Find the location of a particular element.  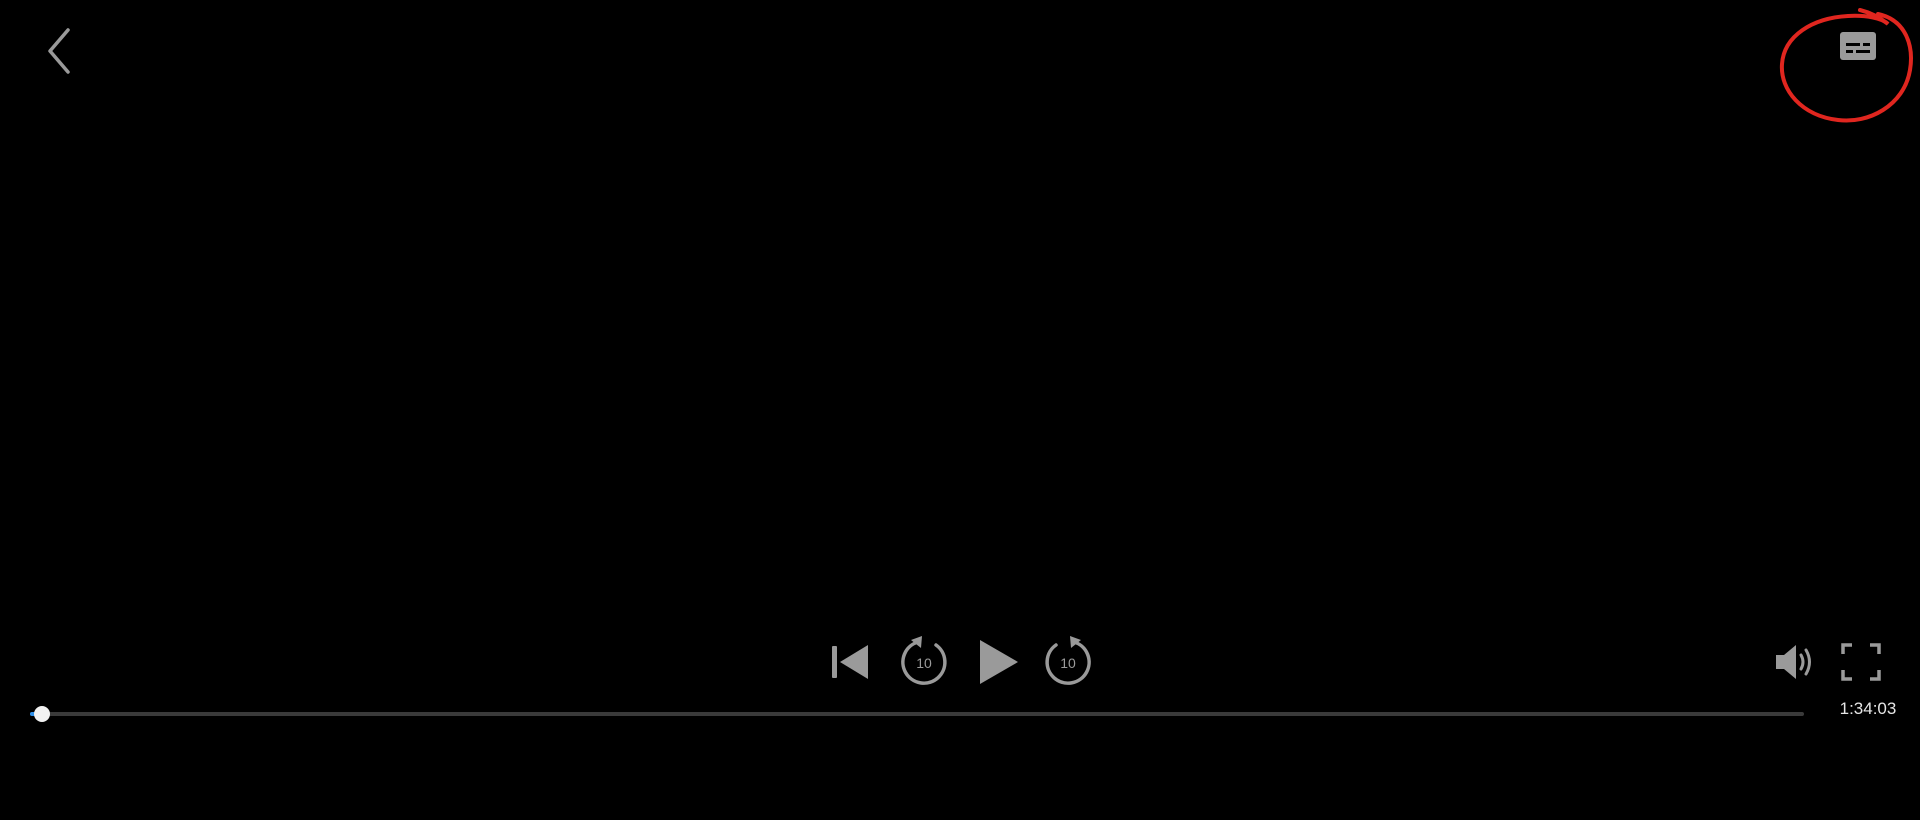

controls-row: 10 10 is located at coordinates (960, 663).